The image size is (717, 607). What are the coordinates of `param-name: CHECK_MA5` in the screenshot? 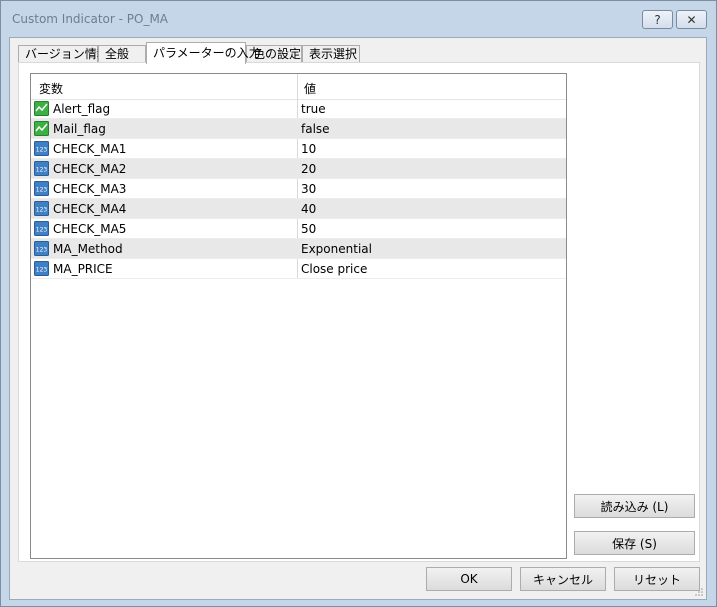 It's located at (90, 229).